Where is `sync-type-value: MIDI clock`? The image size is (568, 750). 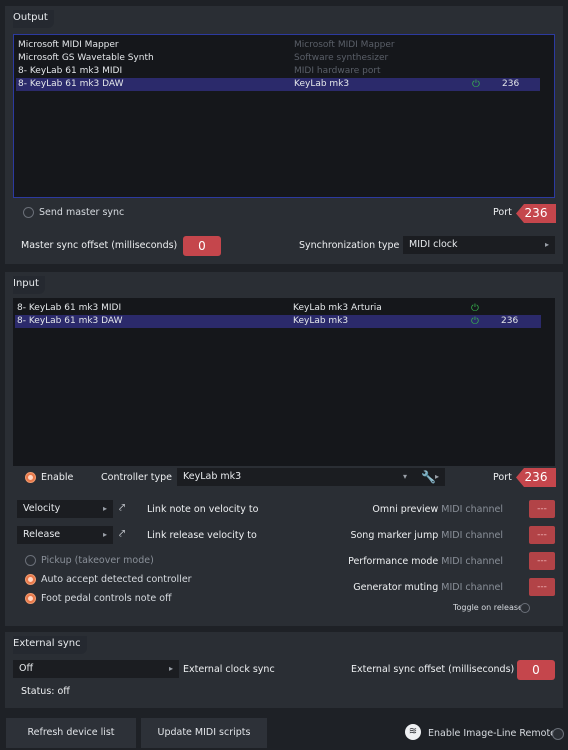
sync-type-value: MIDI clock is located at coordinates (433, 244).